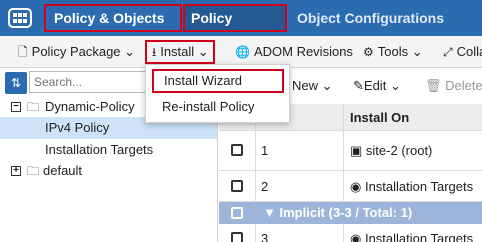 This screenshot has height=242, width=482. I want to click on device-icon: ▣, so click(356, 150).